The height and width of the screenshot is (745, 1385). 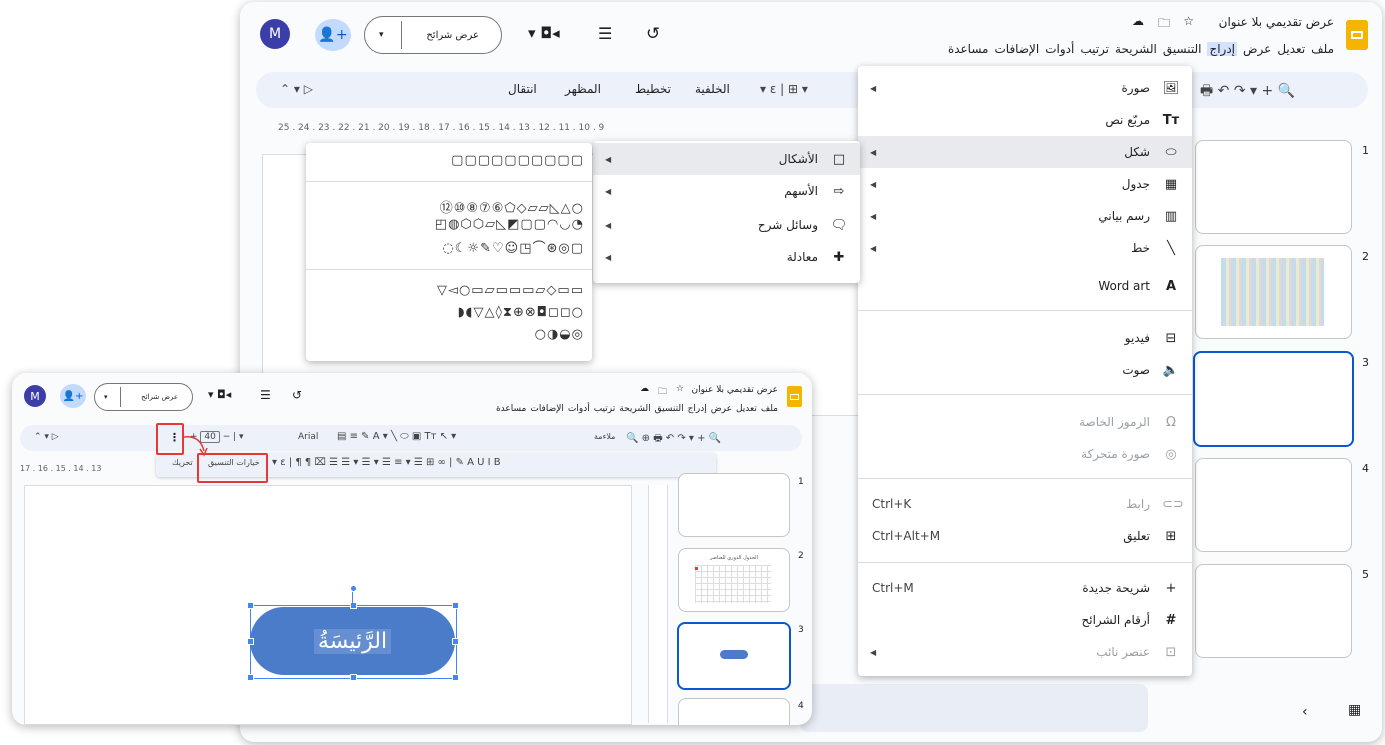 I want to click on speaker-notes-bar, so click(x=974, y=708).